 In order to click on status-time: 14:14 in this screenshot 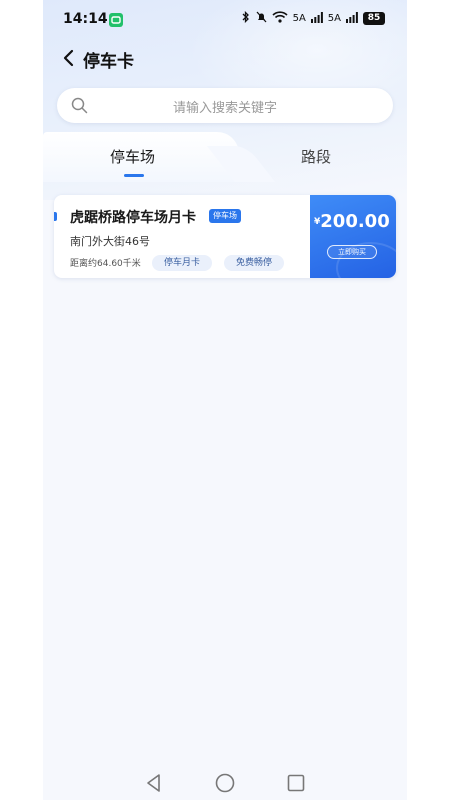, I will do `click(85, 19)`.